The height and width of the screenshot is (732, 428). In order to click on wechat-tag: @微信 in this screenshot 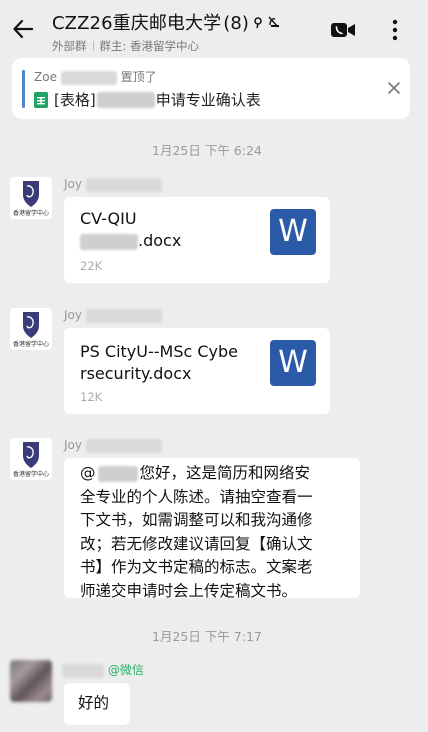, I will do `click(125, 670)`.